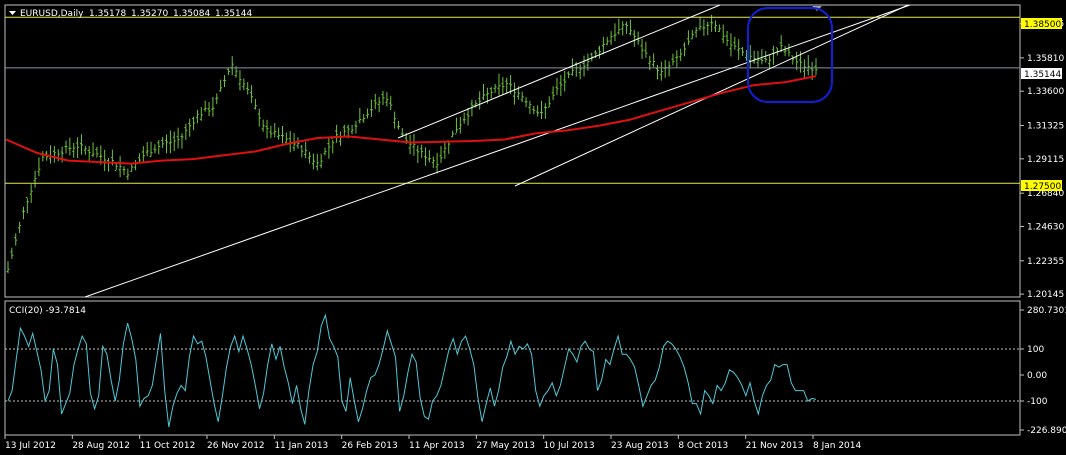 The width and height of the screenshot is (1066, 455). Describe the element at coordinates (437, 446) in the screenshot. I see `time-axis-label: 11 Apr 2013` at that location.